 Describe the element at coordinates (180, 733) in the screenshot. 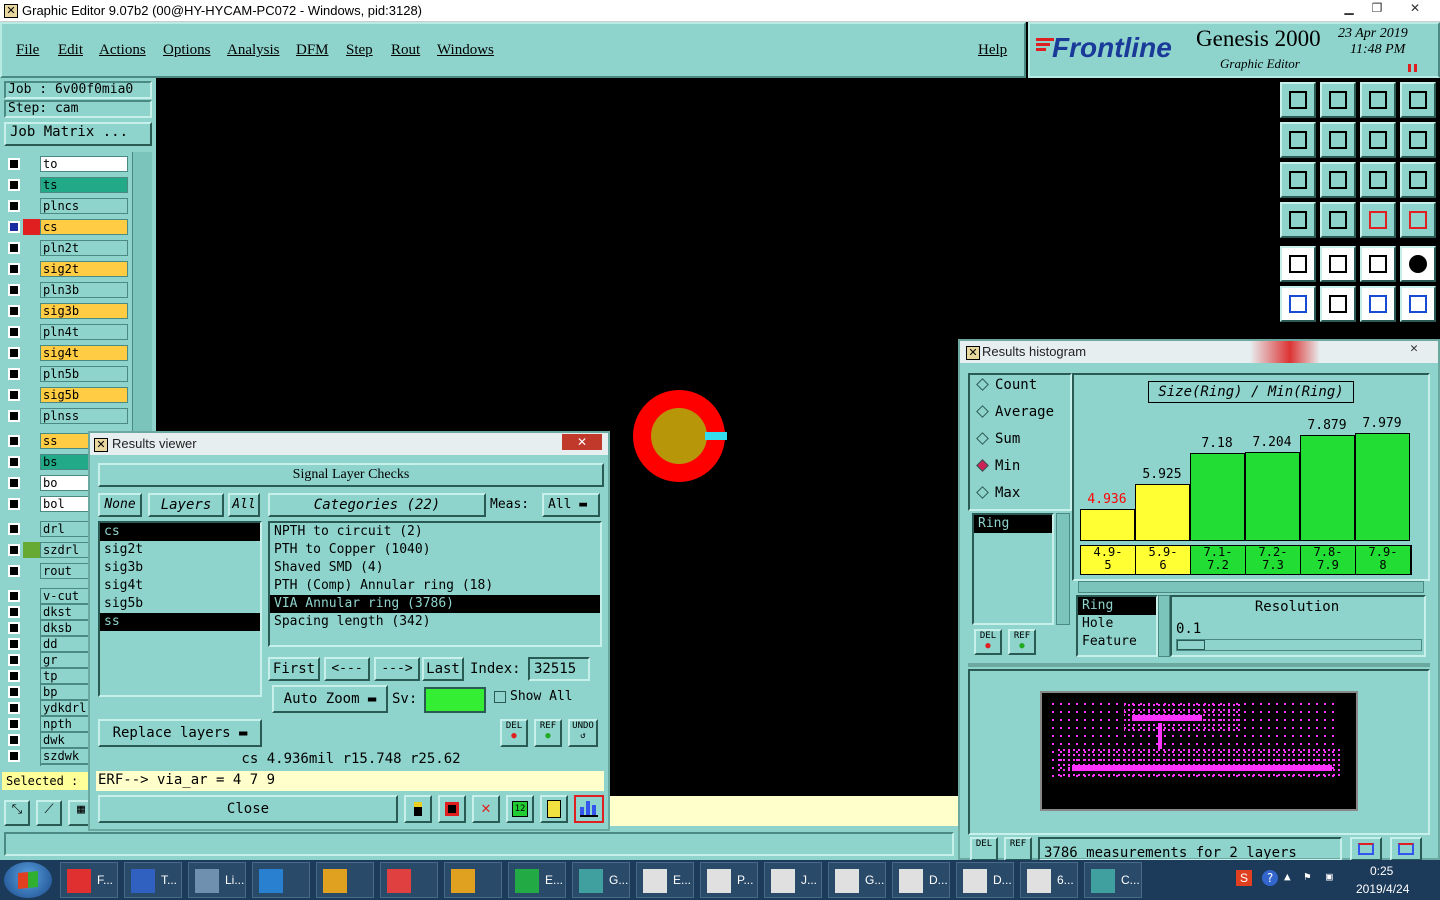

I see `replace-layers-select: Replace layers ▬` at that location.